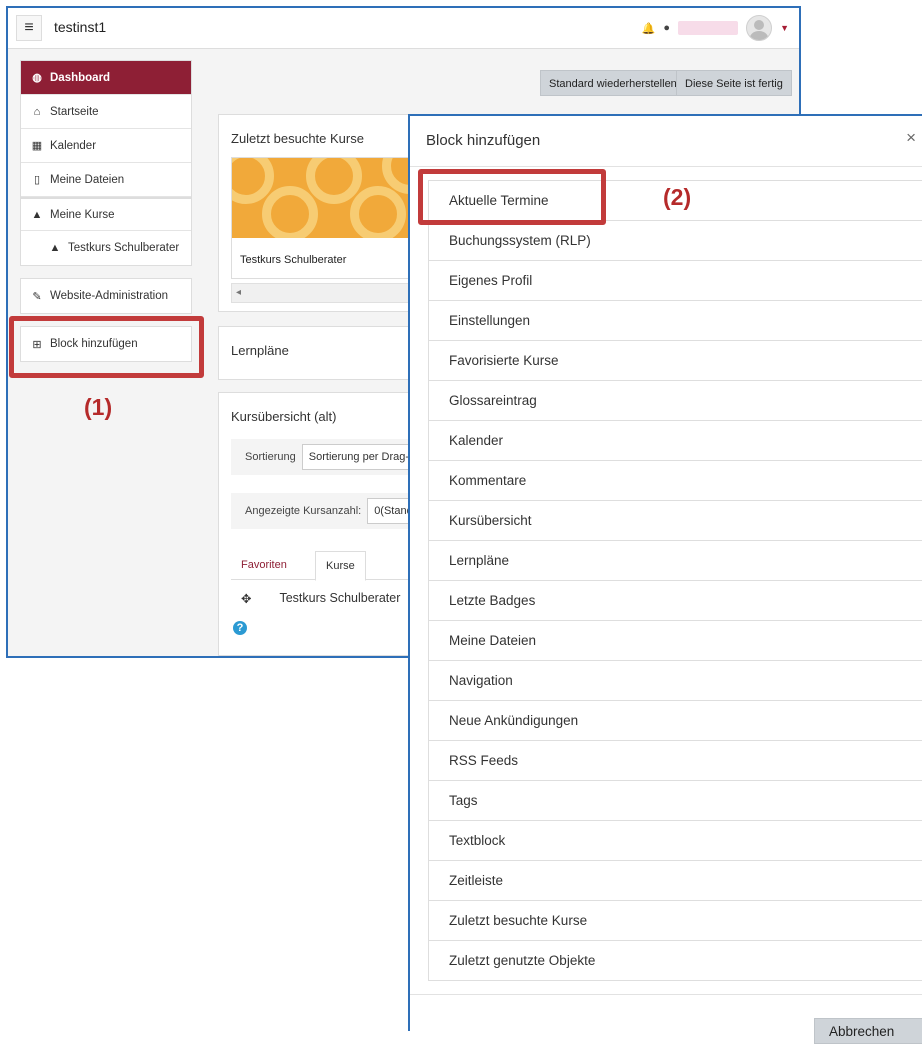 Image resolution: width=922 pixels, height=1045 pixels. Describe the element at coordinates (675, 681) in the screenshot. I see `block-list-item: Navigation` at that location.